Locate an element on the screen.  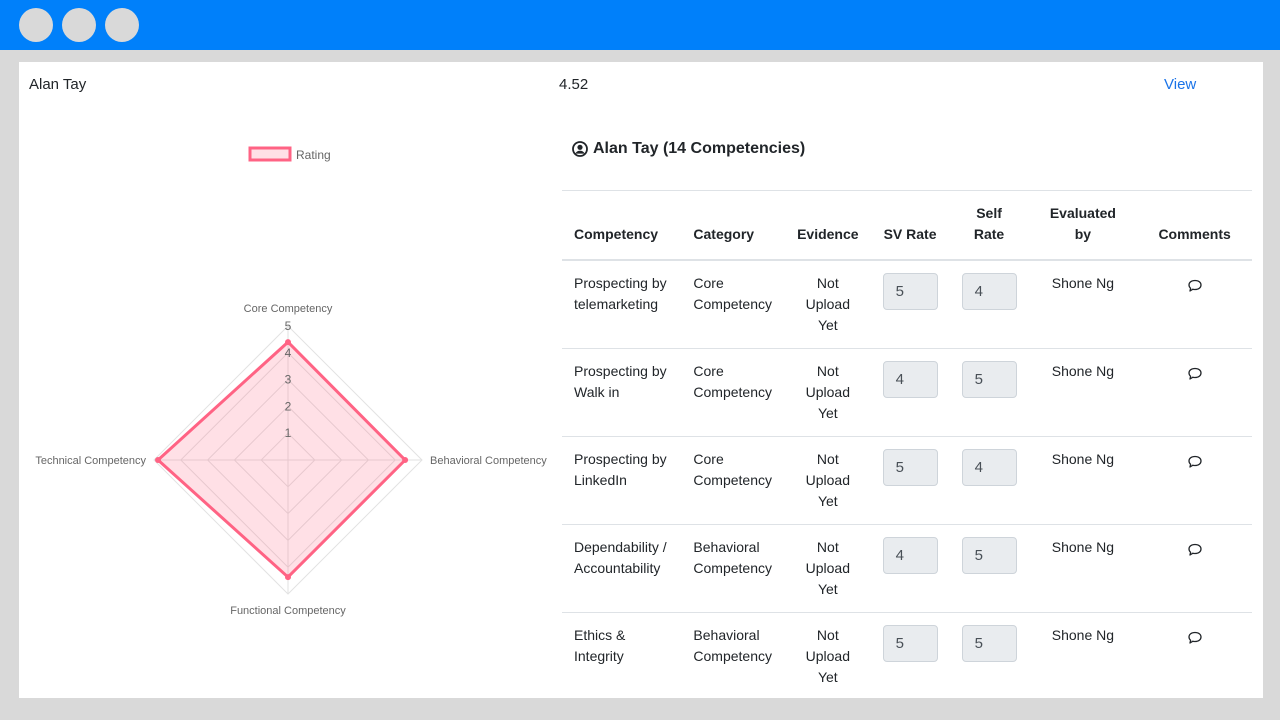
legend-label-rating: Rating is located at coordinates (313, 155).